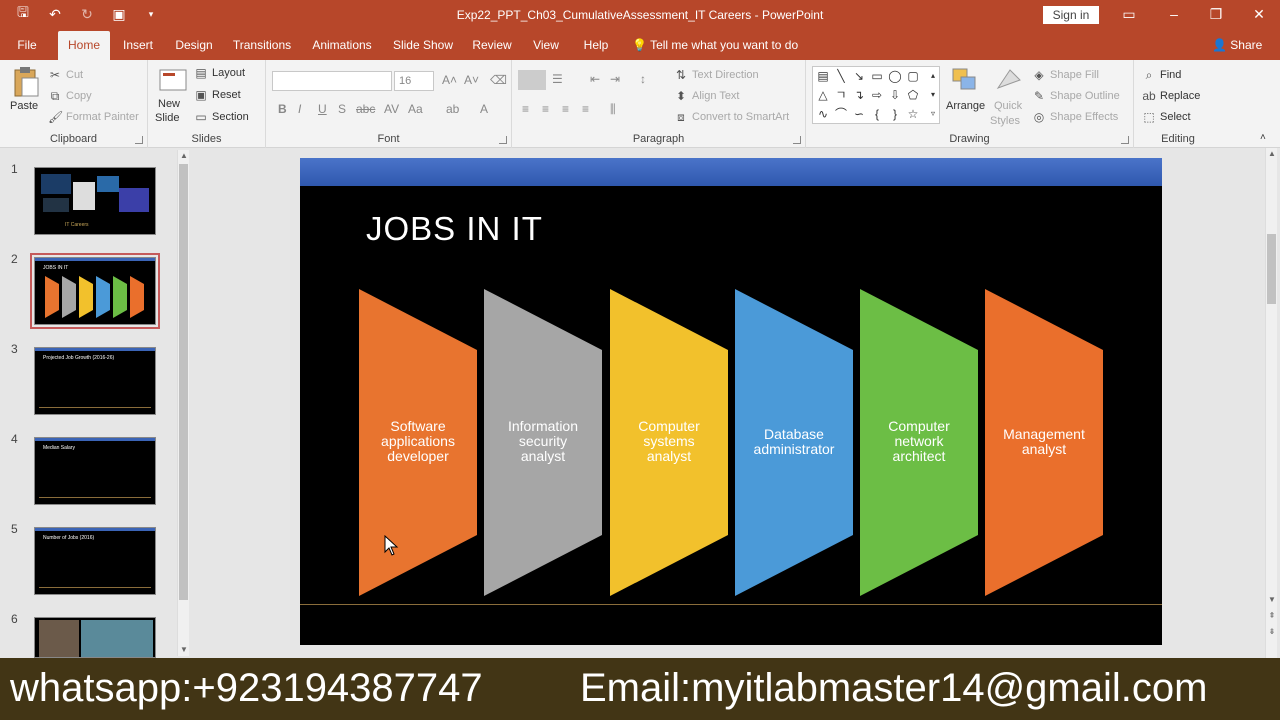 This screenshot has width=1280, height=720. What do you see at coordinates (167, 118) in the screenshot?
I see `new-slide-label-2: Slide` at bounding box center [167, 118].